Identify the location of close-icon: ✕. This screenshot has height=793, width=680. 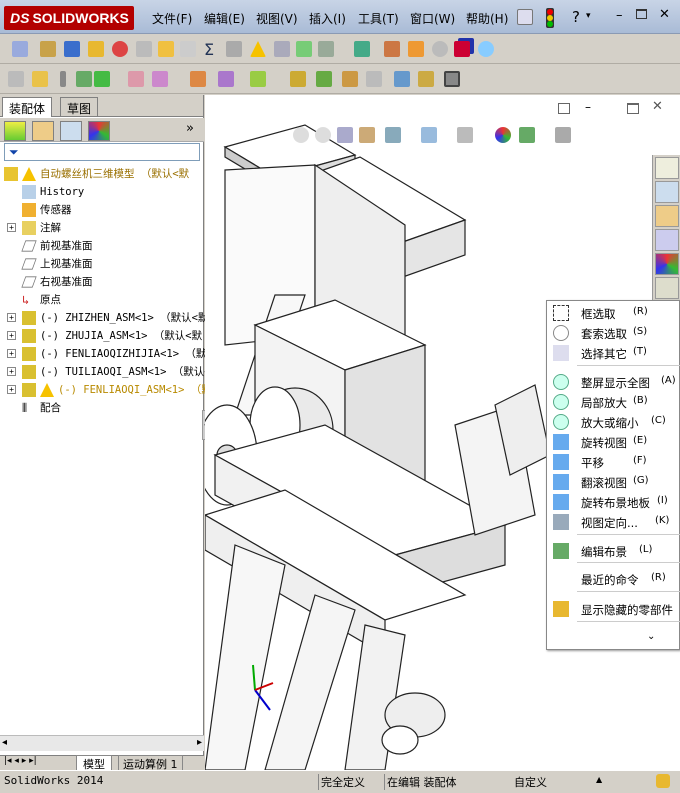
(664, 14).